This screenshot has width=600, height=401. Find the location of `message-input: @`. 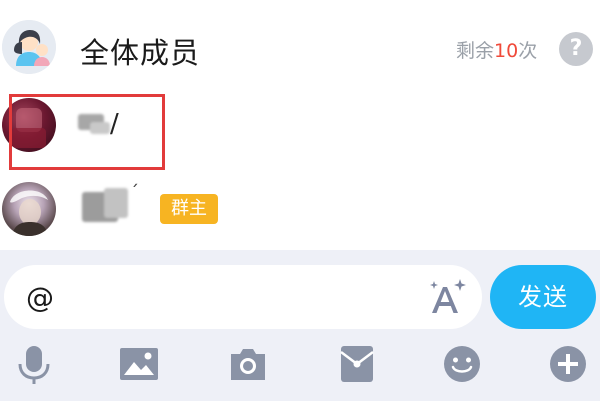

message-input: @ is located at coordinates (243, 297).